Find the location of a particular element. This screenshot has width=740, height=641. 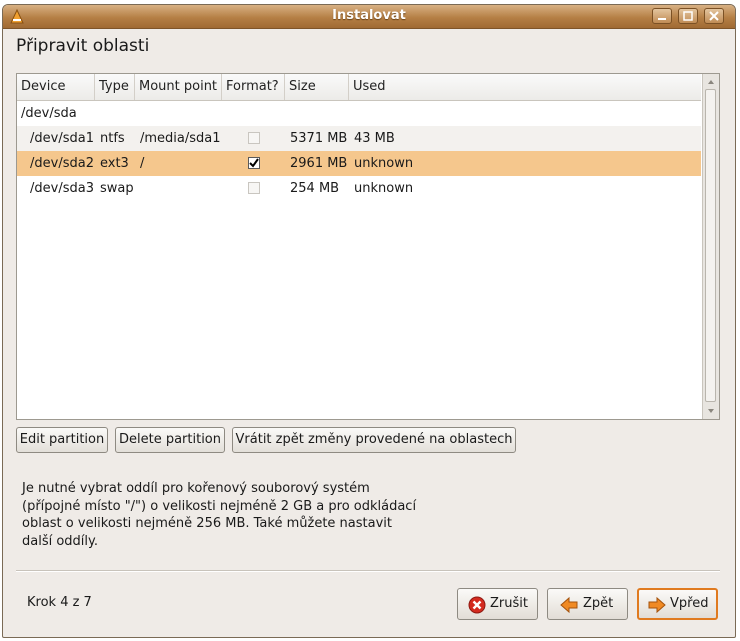

window-title: Instalovat is located at coordinates (369, 15).